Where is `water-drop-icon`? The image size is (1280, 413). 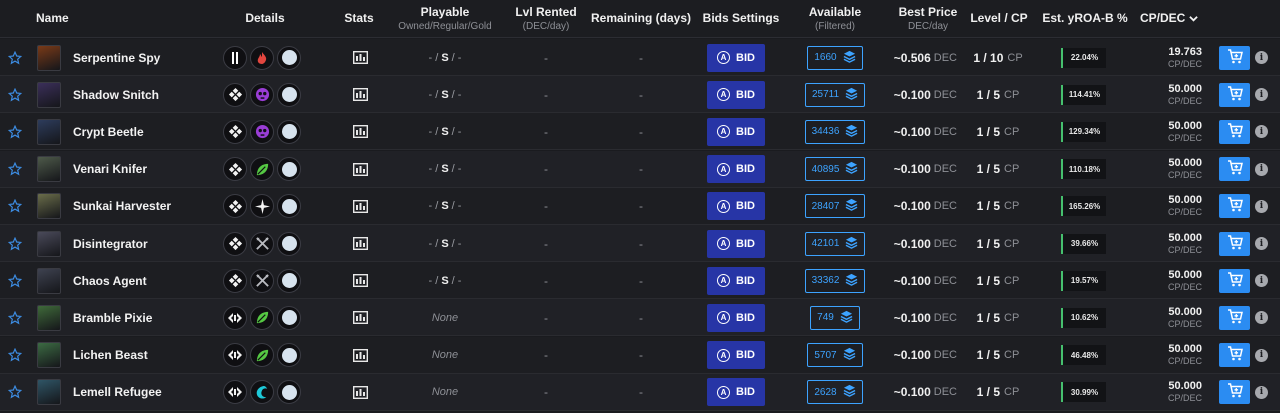
water-drop-icon is located at coordinates (262, 392).